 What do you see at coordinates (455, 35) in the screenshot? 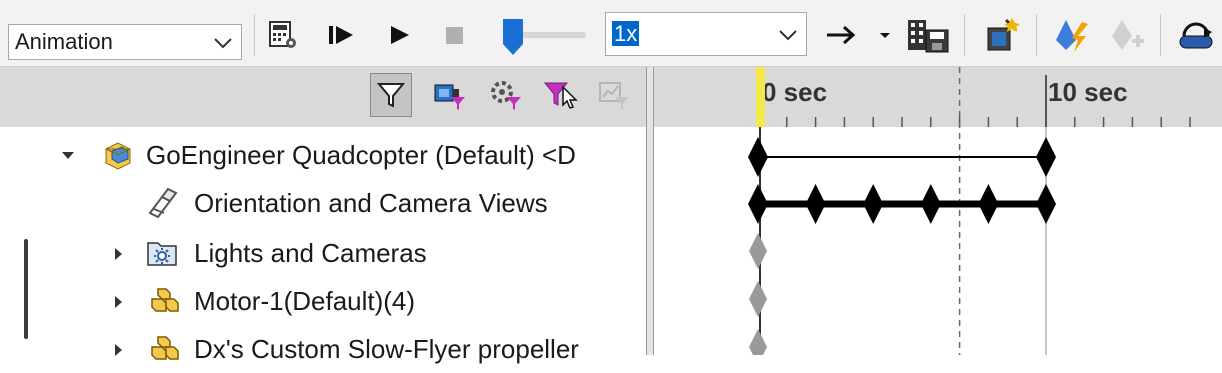
I see `stop-icon` at bounding box center [455, 35].